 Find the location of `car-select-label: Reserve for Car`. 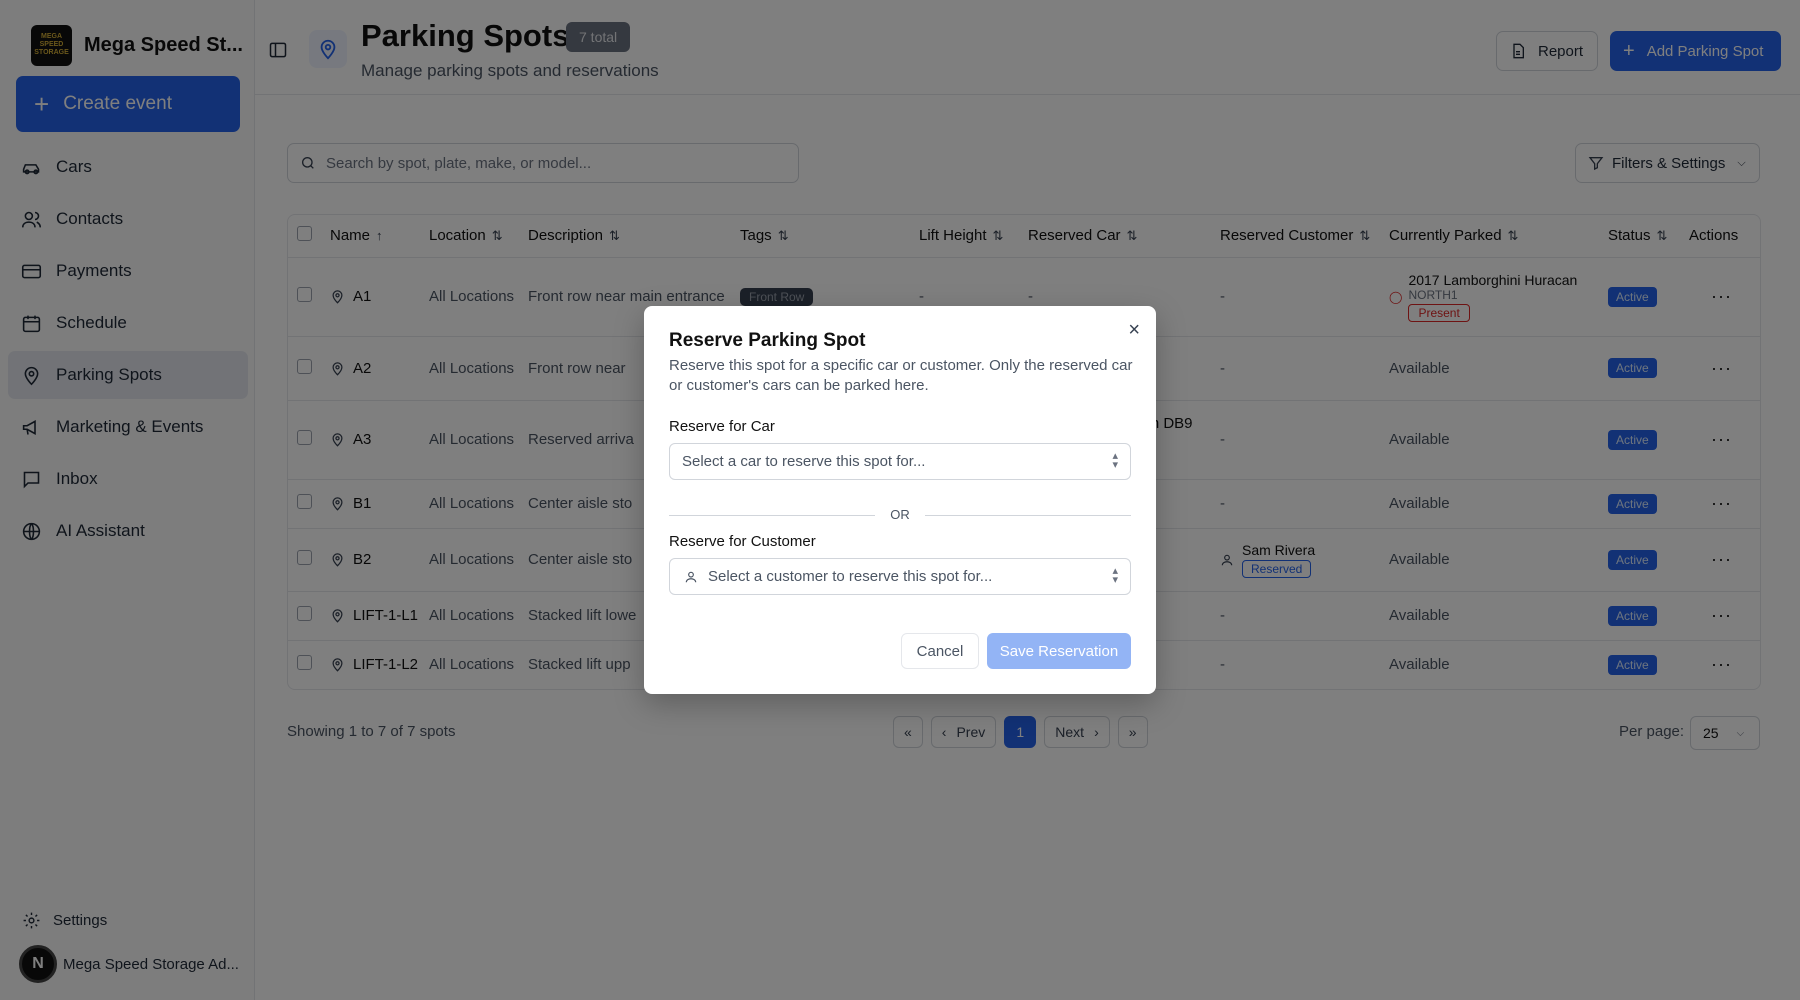

car-select-label: Reserve for Car is located at coordinates (722, 426).